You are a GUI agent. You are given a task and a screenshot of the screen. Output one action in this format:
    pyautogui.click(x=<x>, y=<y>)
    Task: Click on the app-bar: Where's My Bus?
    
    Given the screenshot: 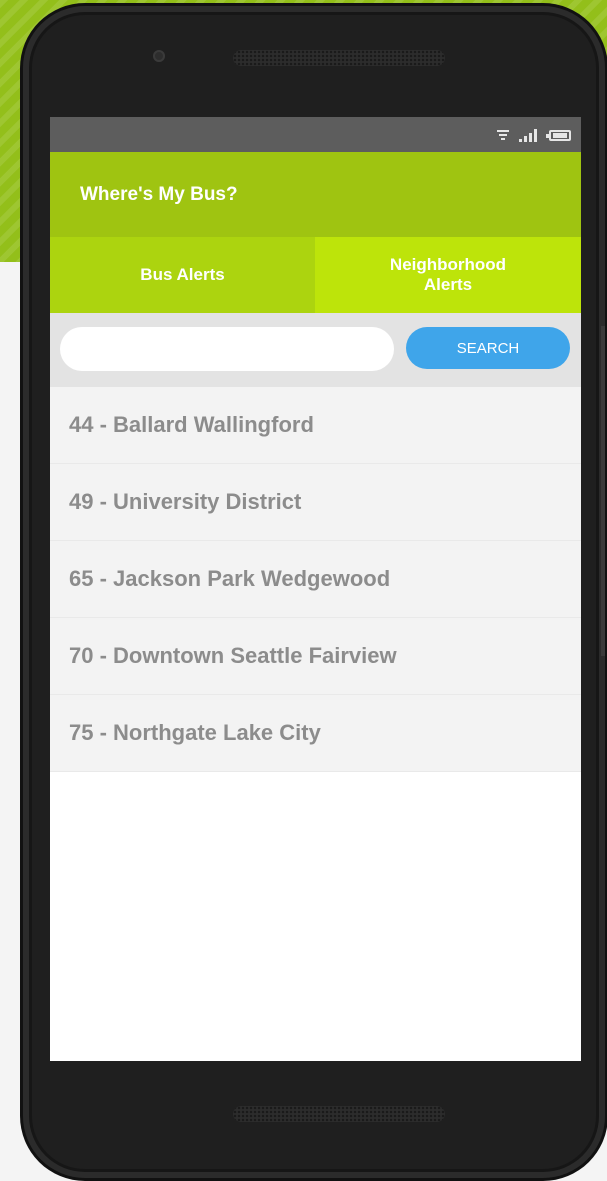 What is the action you would take?
    pyautogui.click(x=315, y=194)
    